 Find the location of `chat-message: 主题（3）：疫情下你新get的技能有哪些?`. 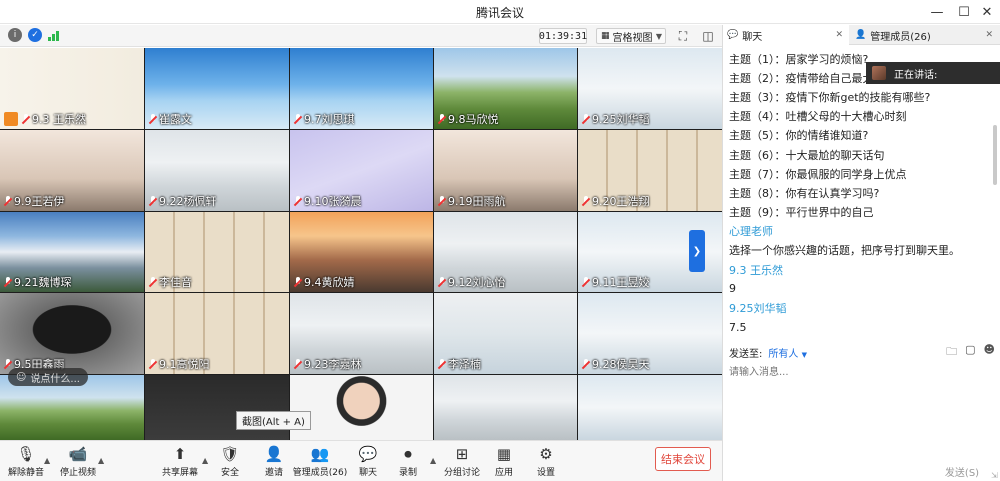

chat-message: 主题（3）：疫情下你新get的技能有哪些? is located at coordinates (830, 97).